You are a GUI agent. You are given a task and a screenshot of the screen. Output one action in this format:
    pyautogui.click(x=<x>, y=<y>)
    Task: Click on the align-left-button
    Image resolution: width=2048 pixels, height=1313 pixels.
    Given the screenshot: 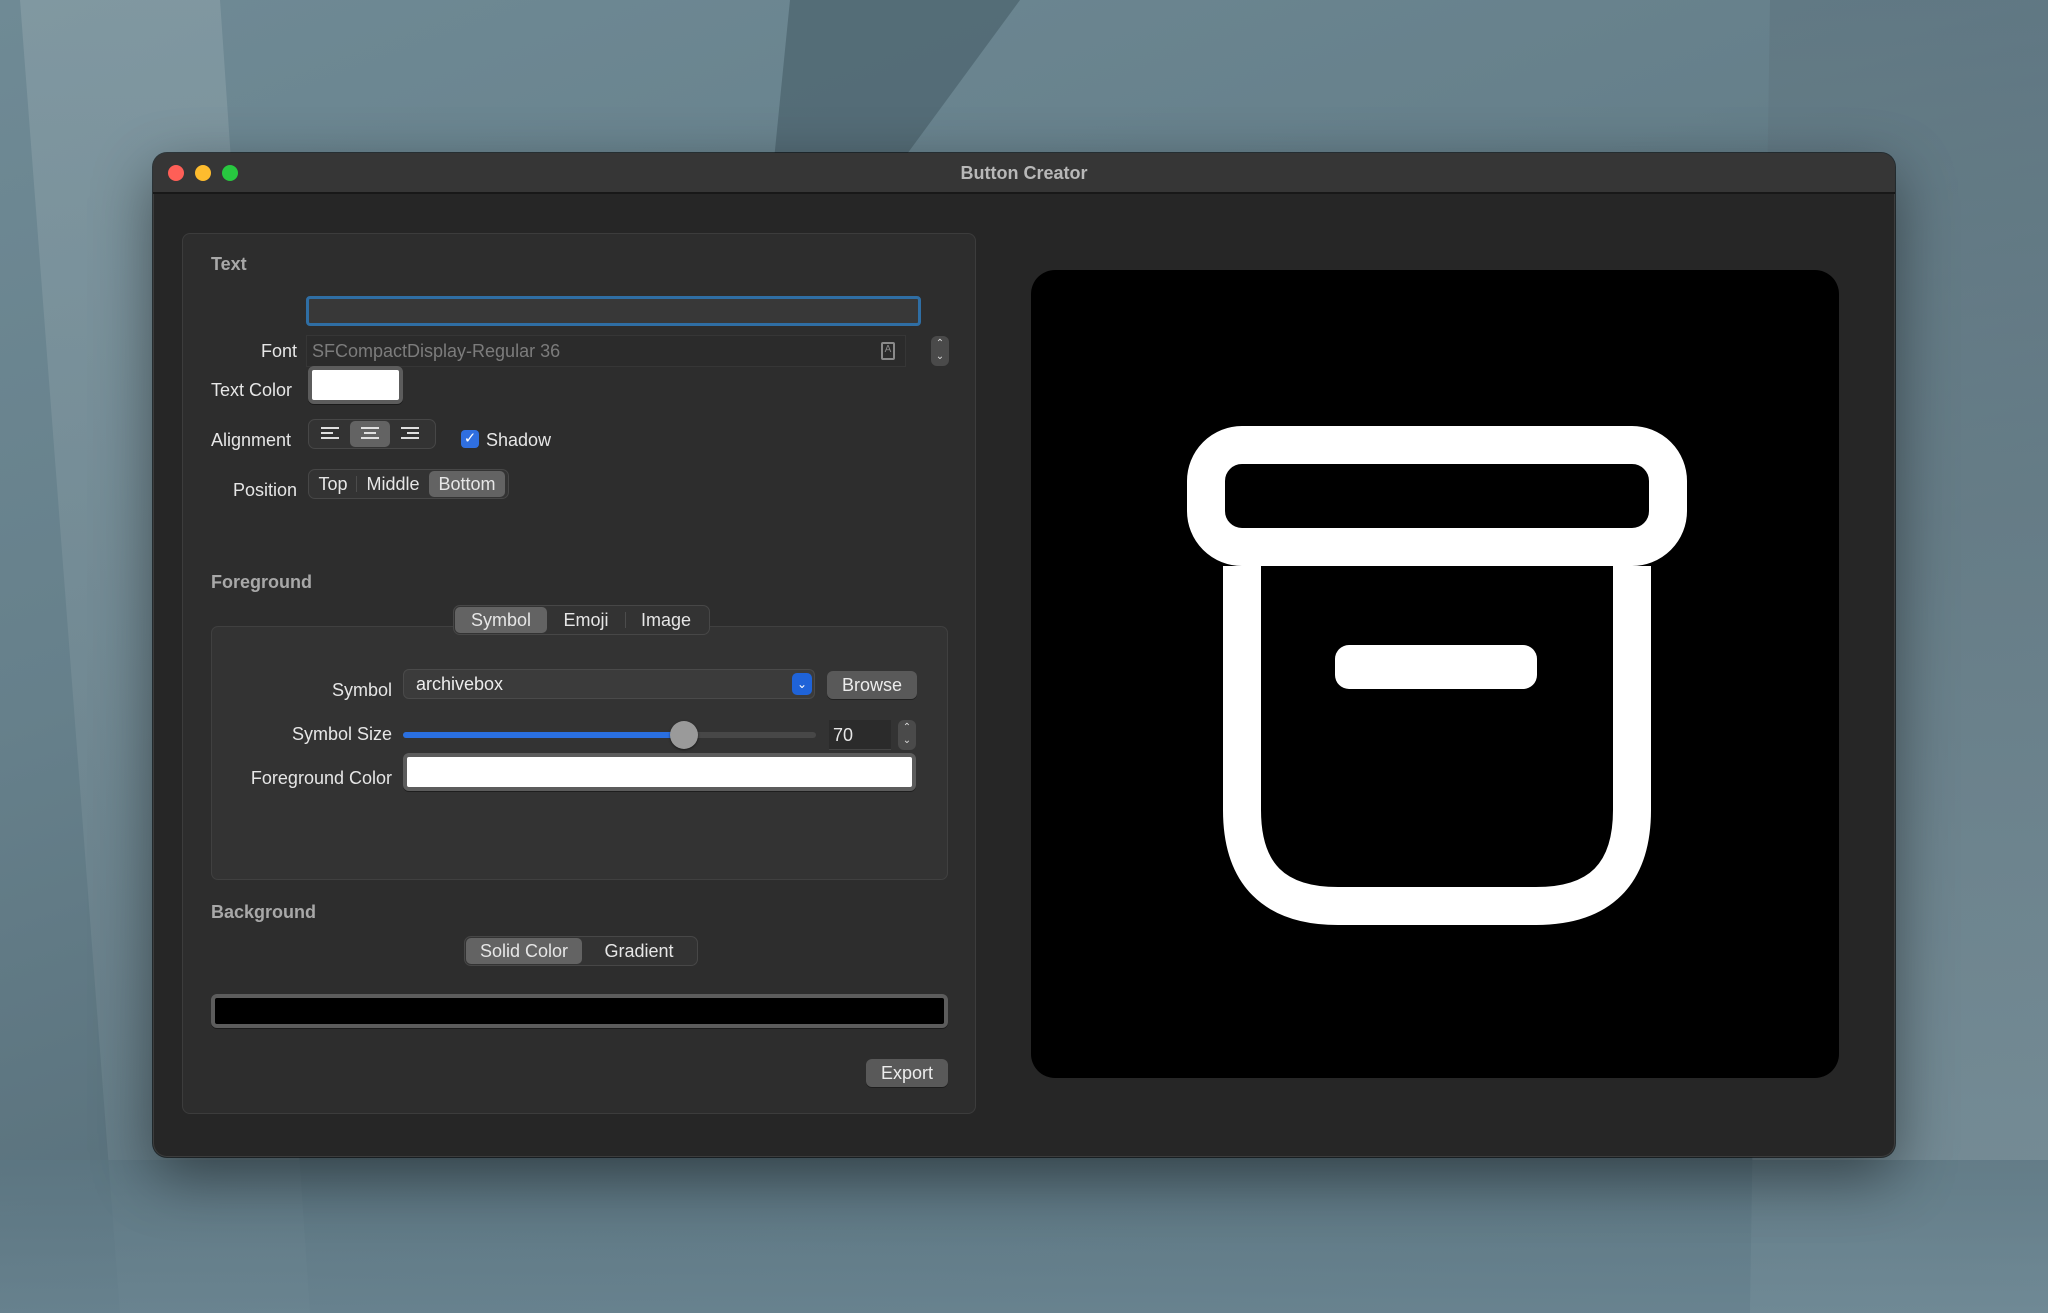 What is the action you would take?
    pyautogui.click(x=330, y=434)
    